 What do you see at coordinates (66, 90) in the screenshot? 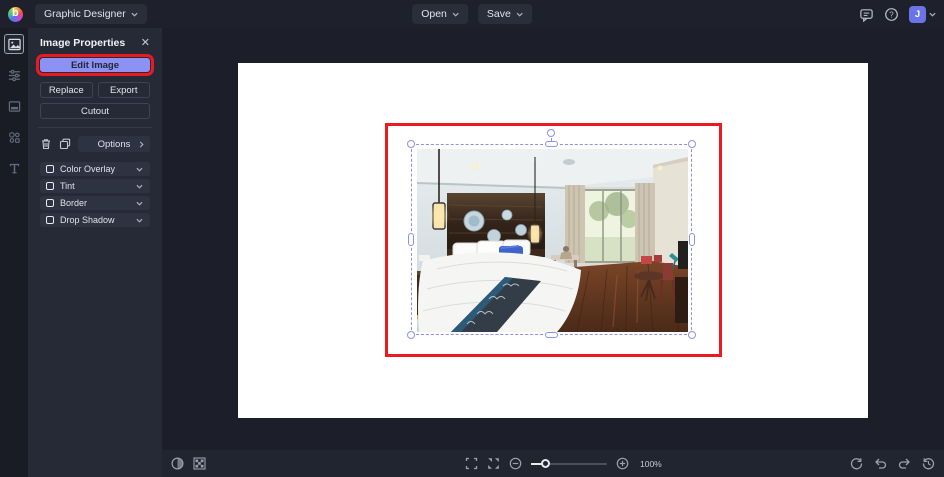
I see `replace-button: Replace` at bounding box center [66, 90].